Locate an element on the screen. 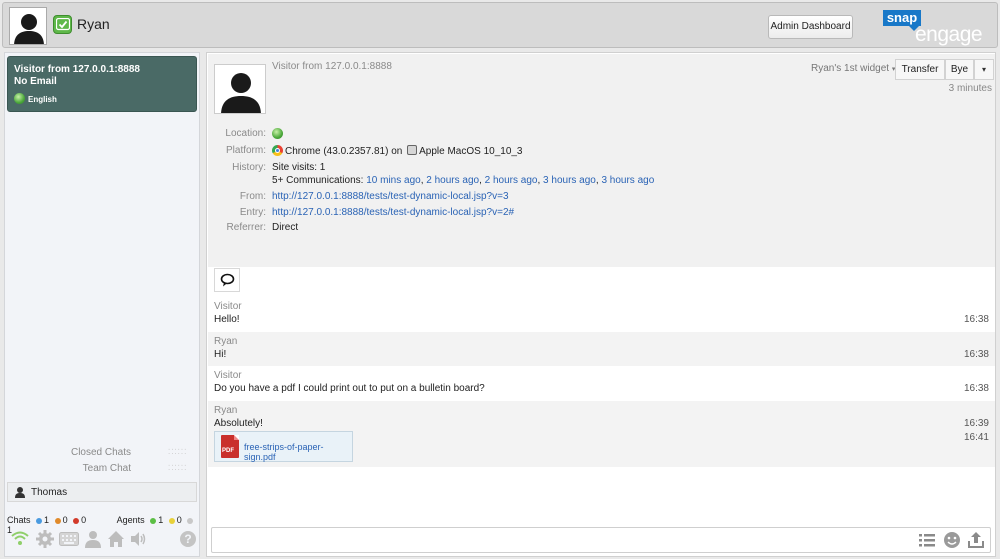 This screenshot has height=559, width=1000. stats-row: Chats 1 0 0 Agents 1 0 1 is located at coordinates (103, 525).